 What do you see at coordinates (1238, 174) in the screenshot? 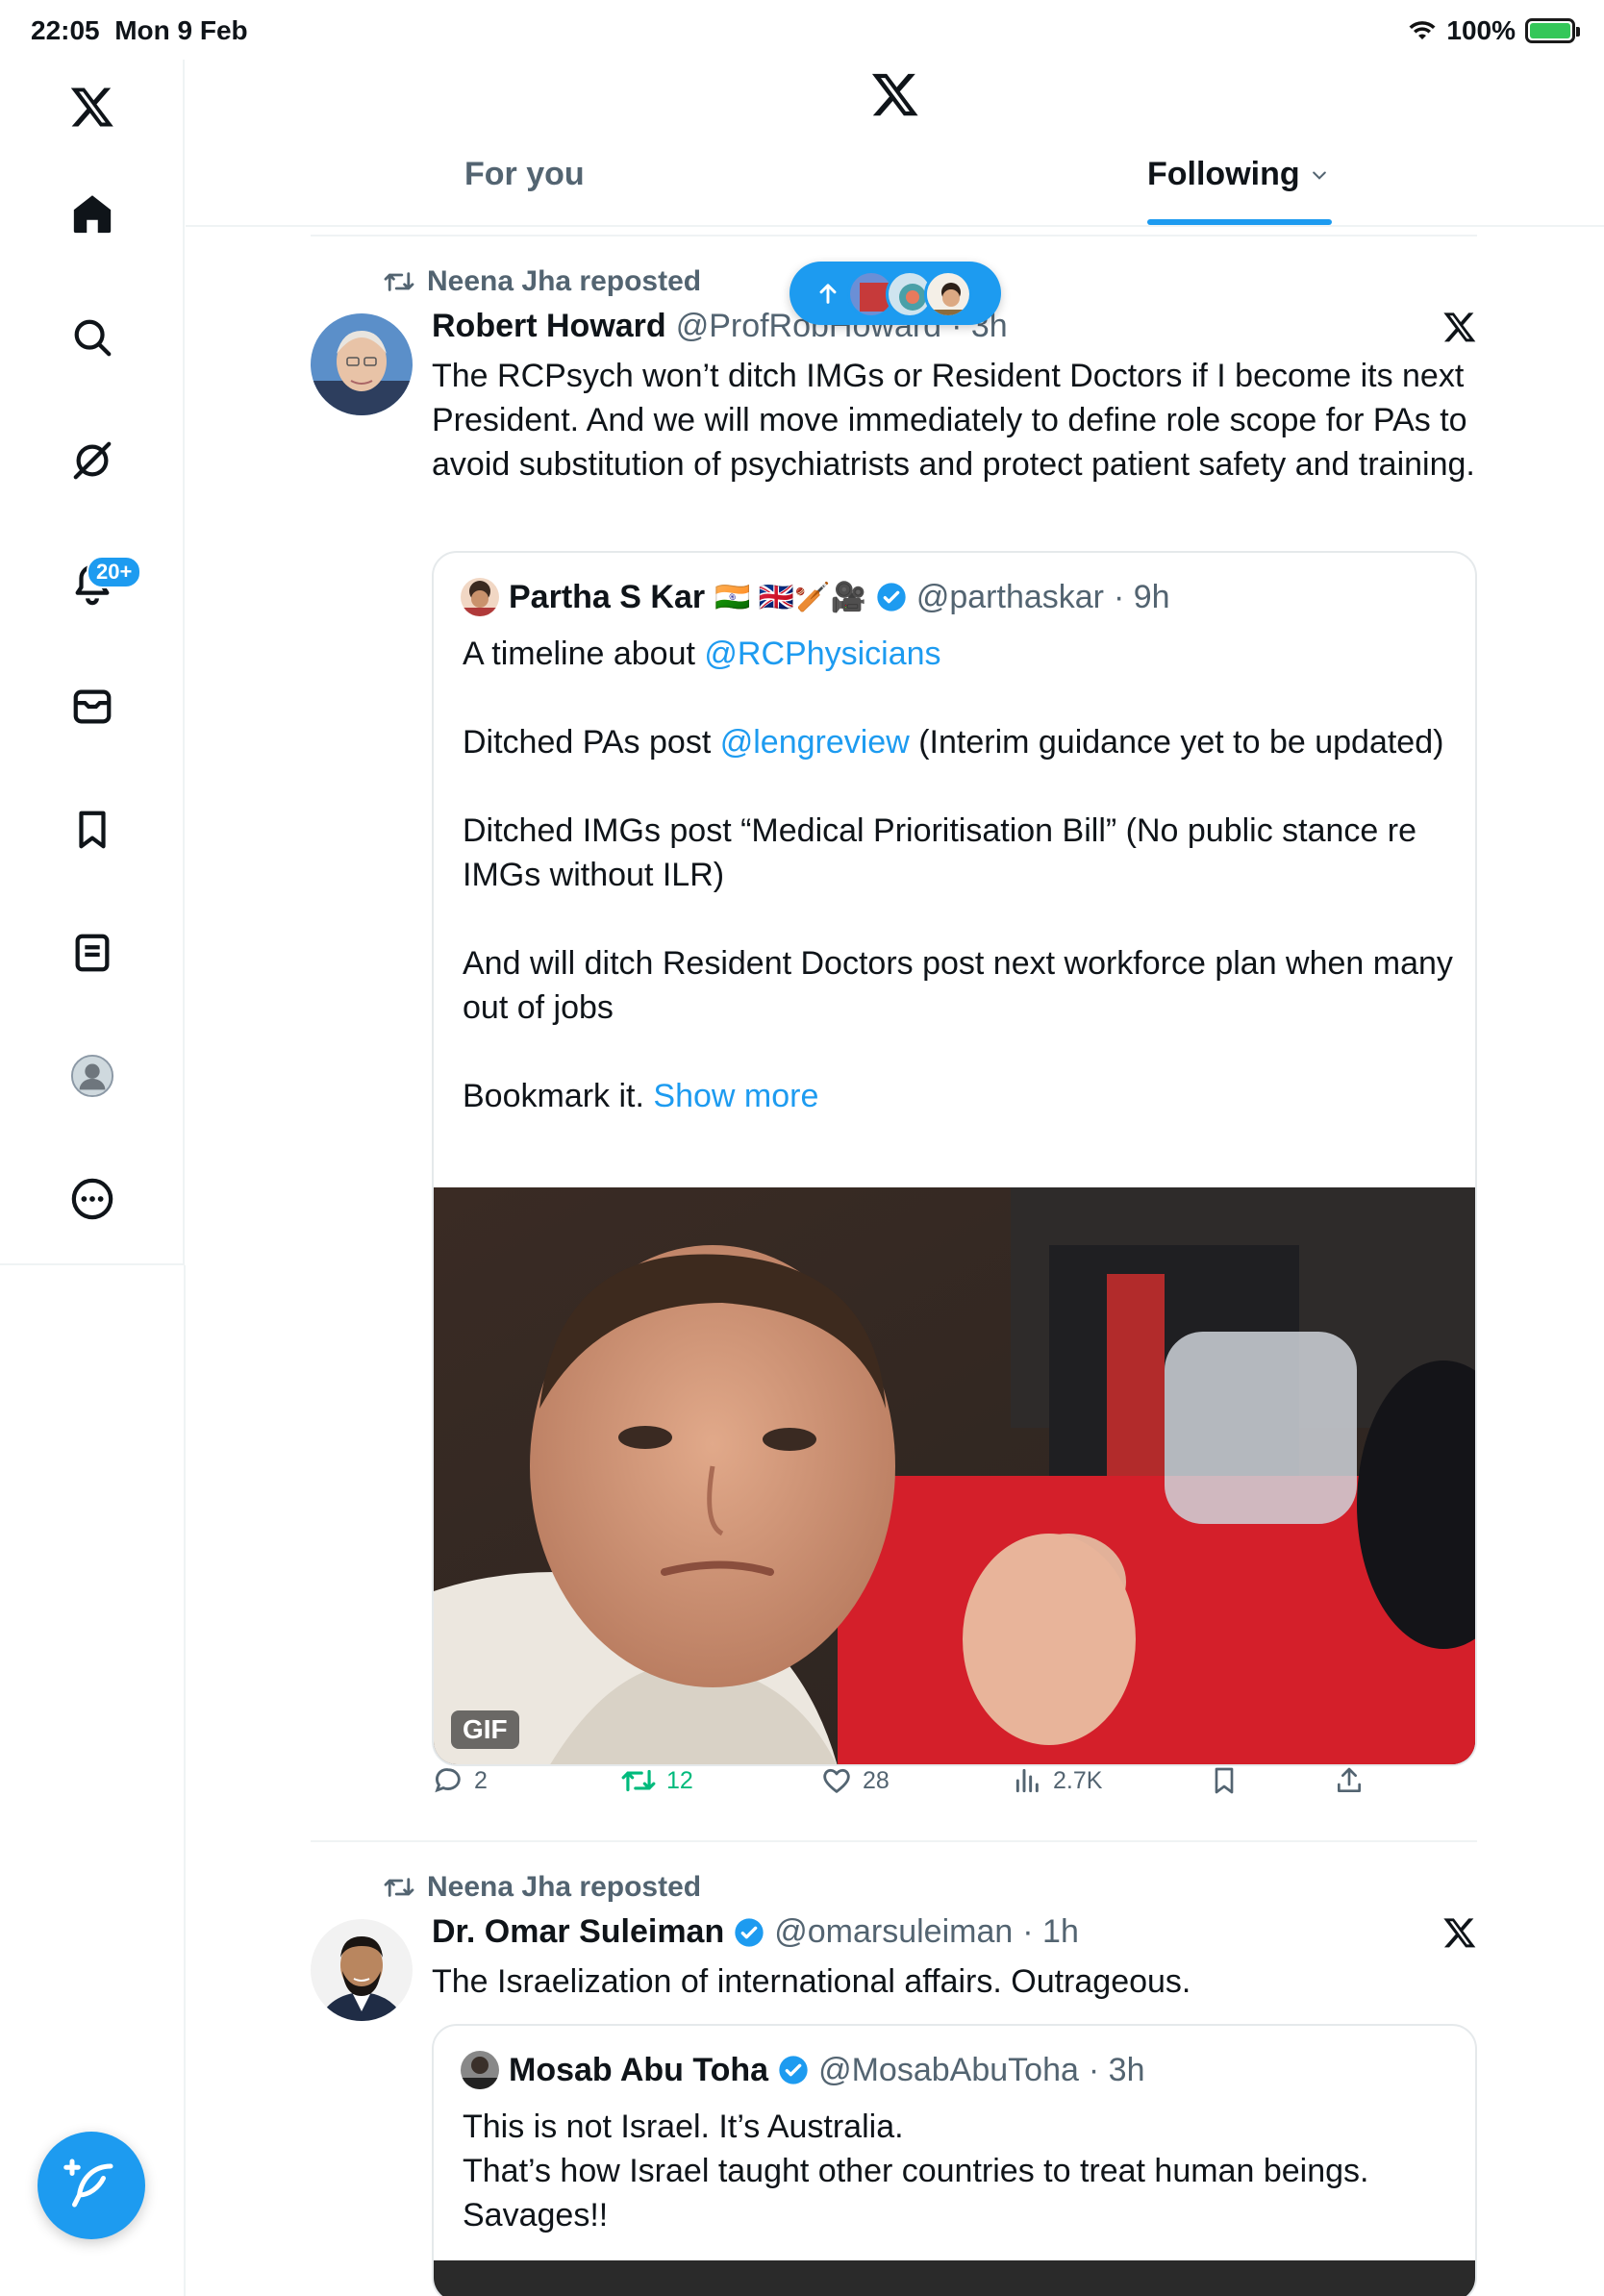
I see `tab-following: Following` at bounding box center [1238, 174].